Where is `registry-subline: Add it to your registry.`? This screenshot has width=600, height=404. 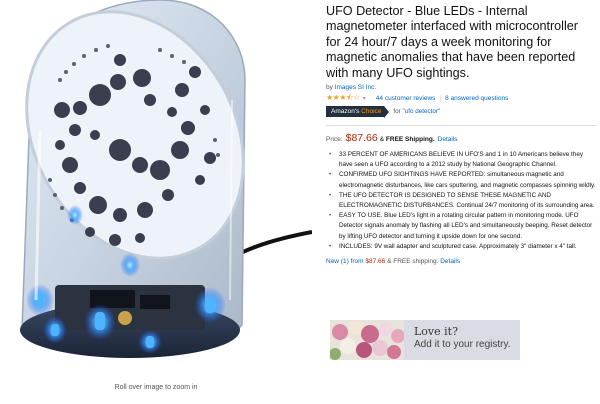 registry-subline: Add it to your registry. is located at coordinates (462, 344).